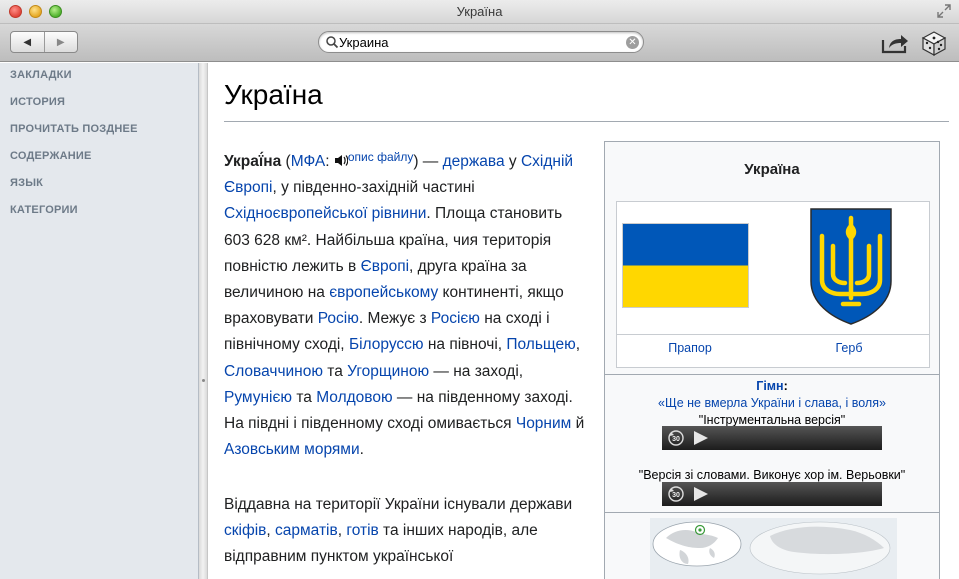  I want to click on page-title: Україна, so click(273, 94).